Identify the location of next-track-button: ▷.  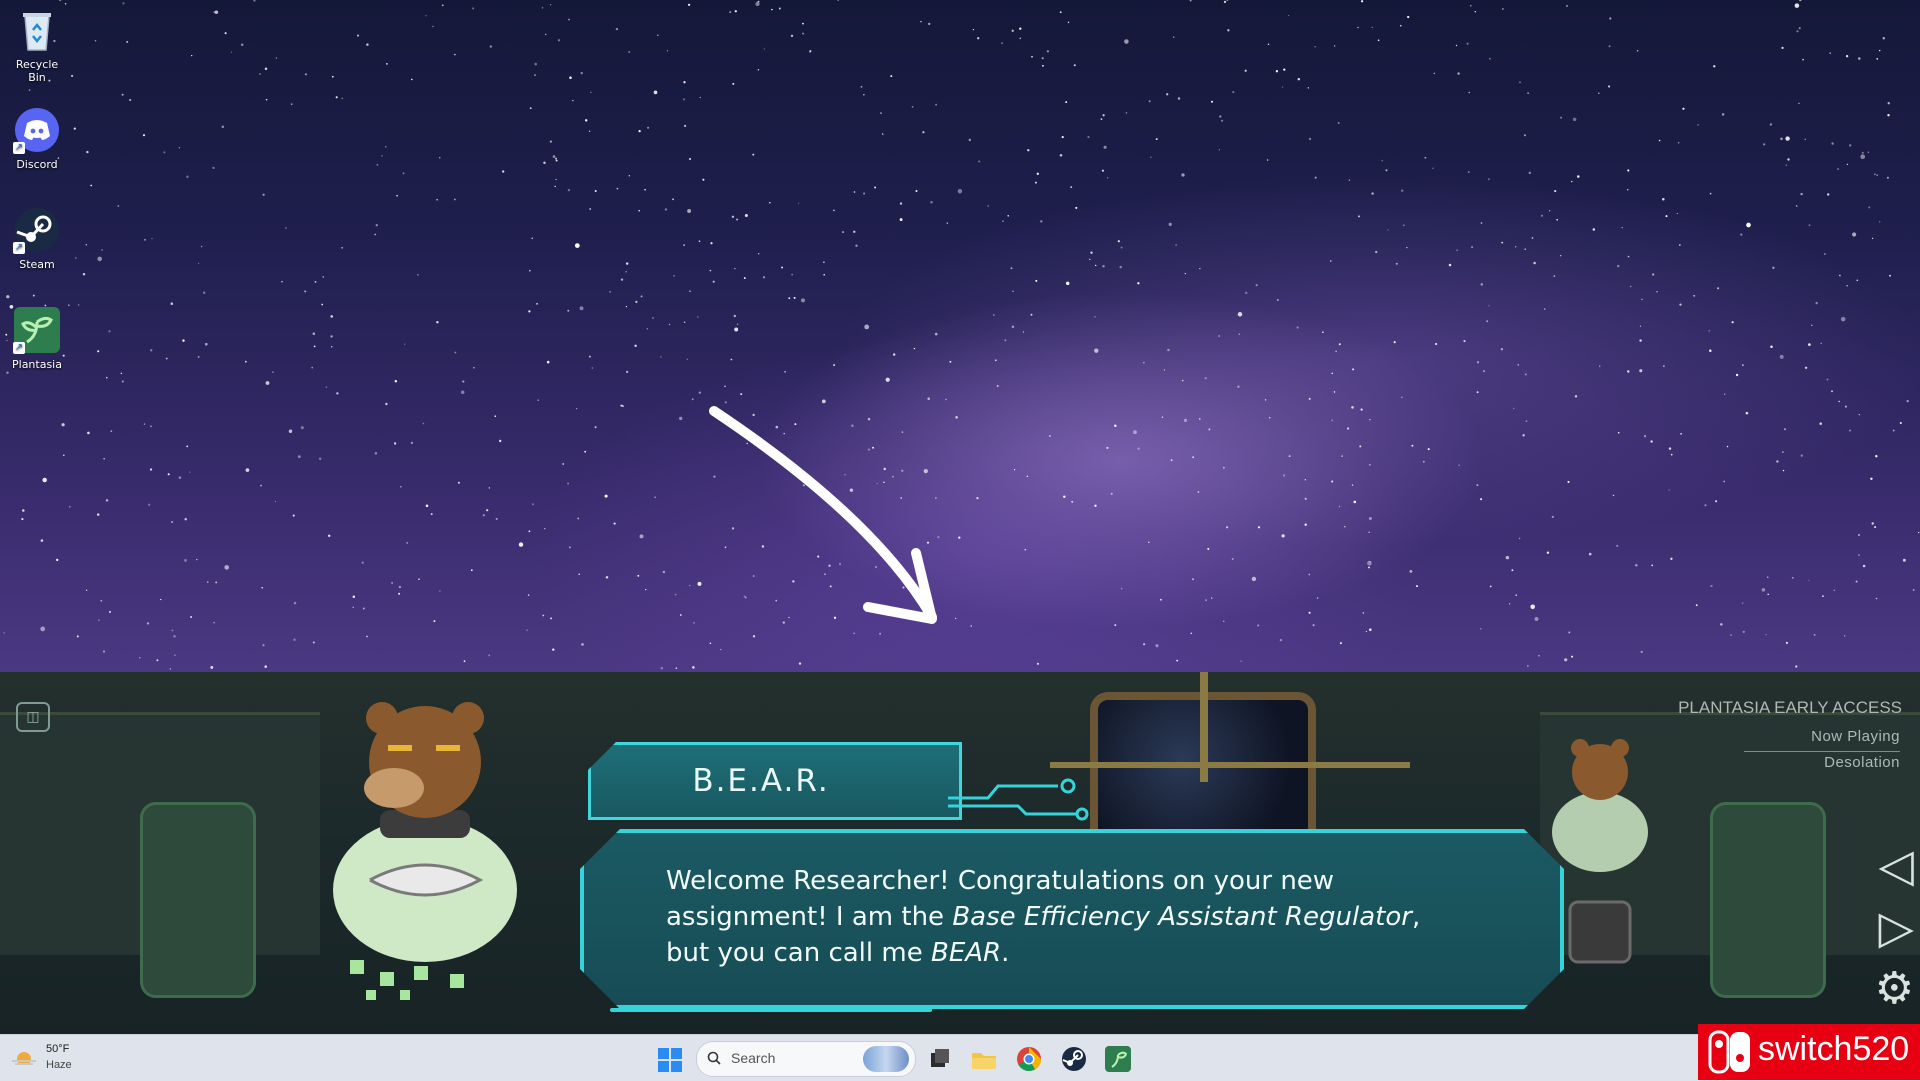
(1896, 927).